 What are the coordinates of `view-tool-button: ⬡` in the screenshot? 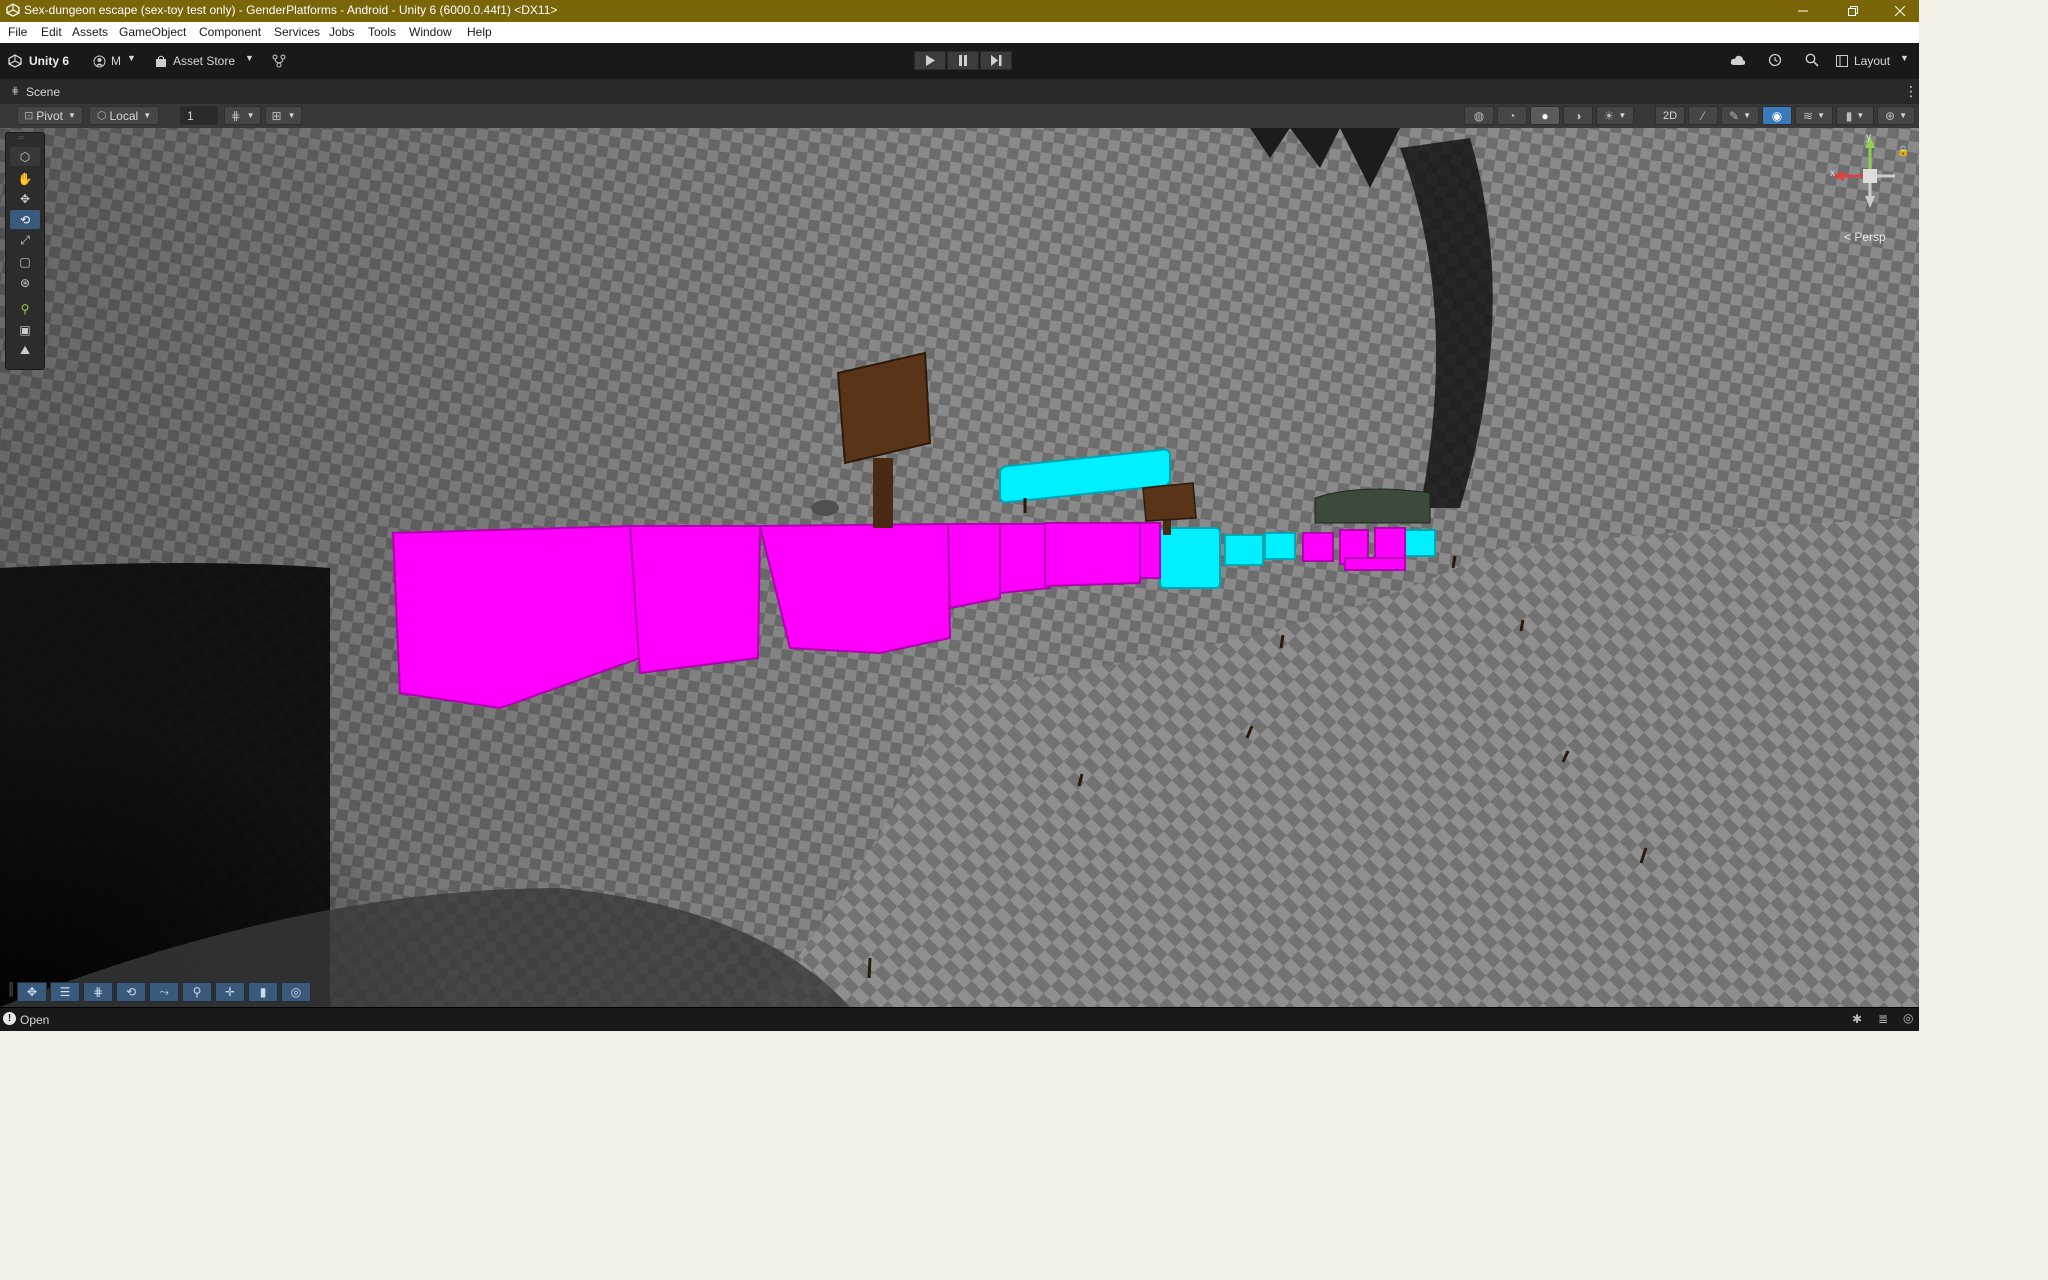 It's located at (25, 156).